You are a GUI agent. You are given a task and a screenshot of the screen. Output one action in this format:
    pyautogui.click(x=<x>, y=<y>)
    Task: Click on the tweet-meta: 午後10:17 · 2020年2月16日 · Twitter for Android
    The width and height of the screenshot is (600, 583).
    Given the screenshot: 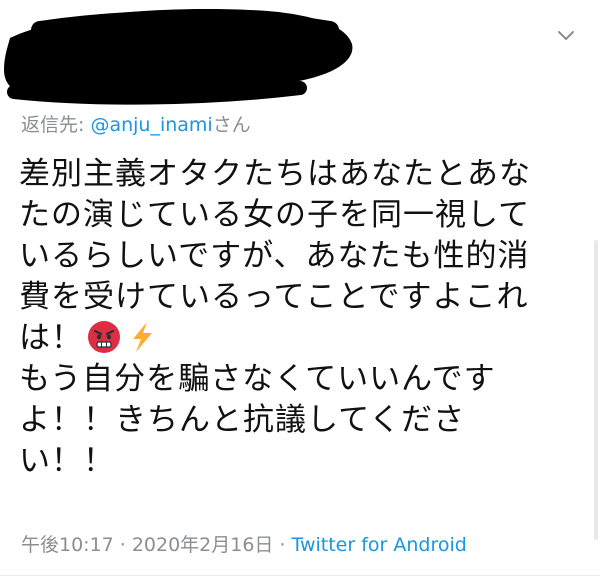 What is the action you would take?
    pyautogui.click(x=244, y=543)
    